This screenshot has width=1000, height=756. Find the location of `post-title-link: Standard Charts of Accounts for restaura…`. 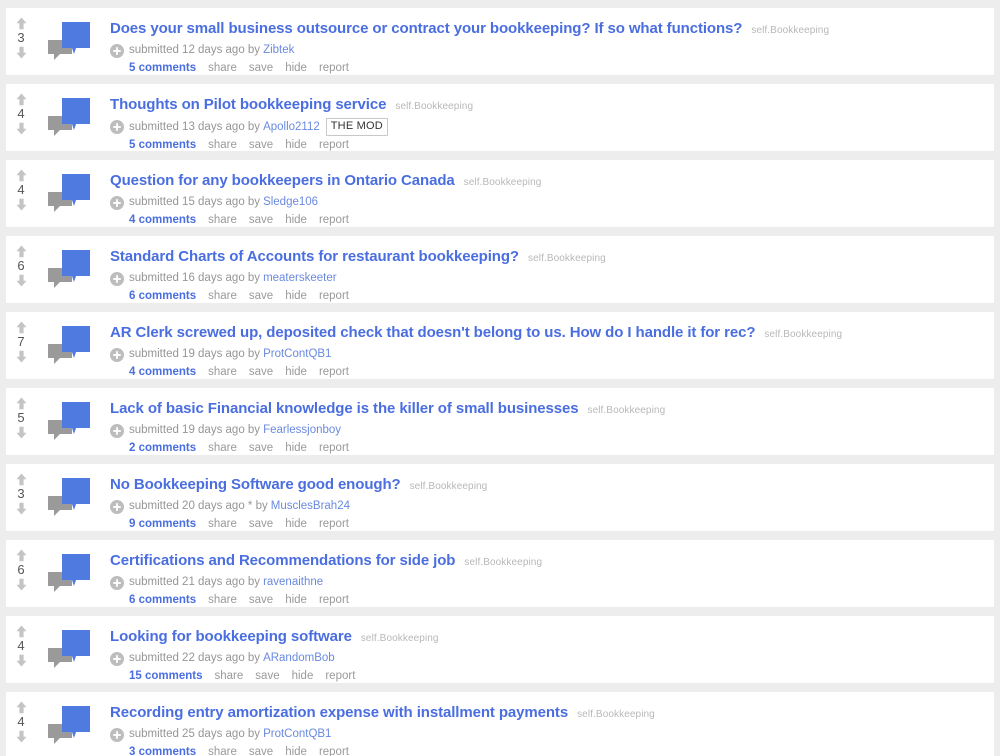

post-title-link: Standard Charts of Accounts for restaura… is located at coordinates (314, 257).